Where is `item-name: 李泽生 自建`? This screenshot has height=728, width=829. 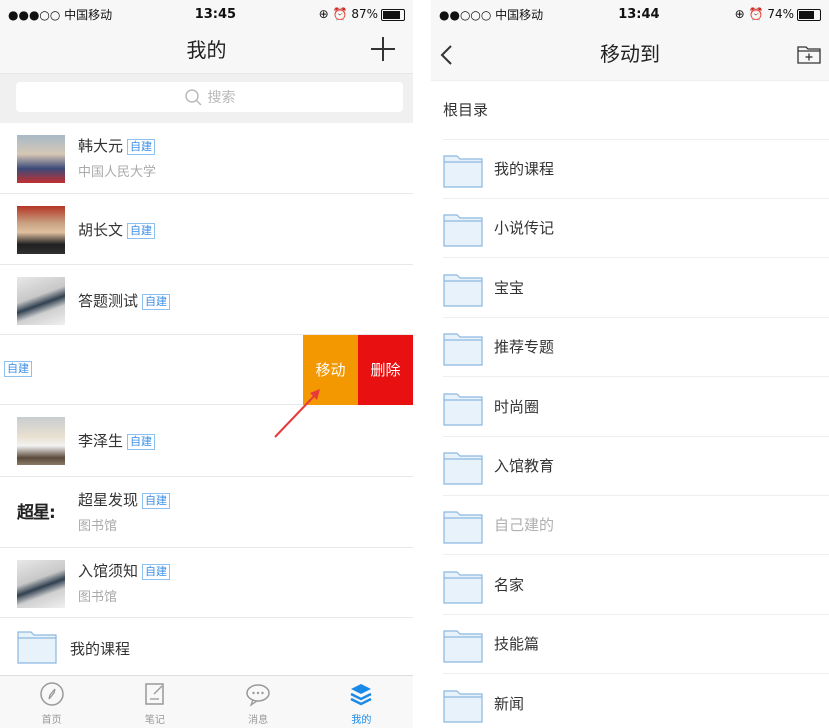 item-name: 李泽生 自建 is located at coordinates (117, 440).